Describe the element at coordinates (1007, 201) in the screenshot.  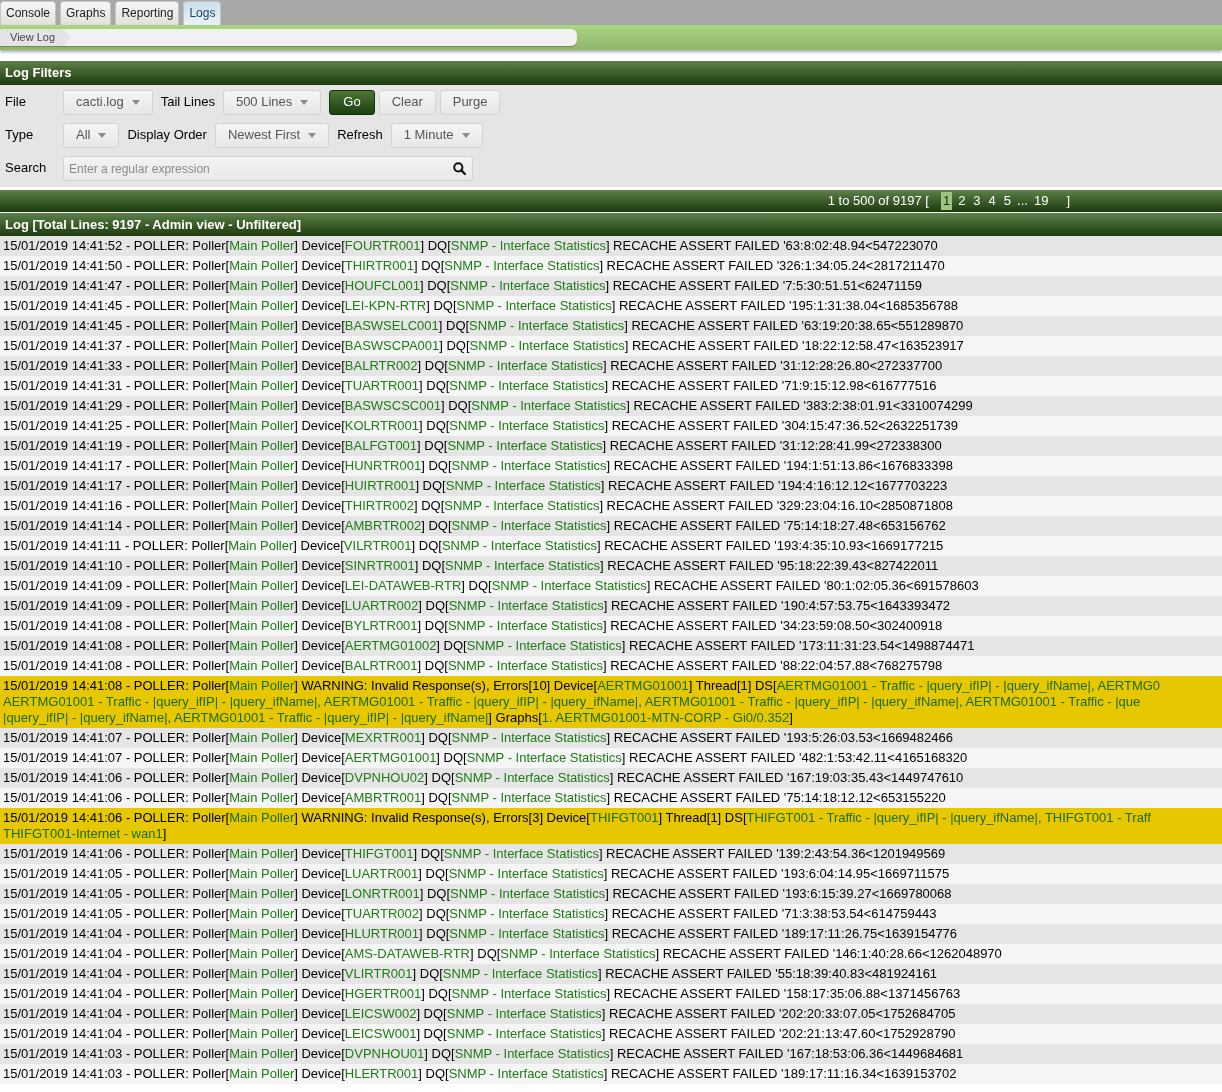
I see `page-link: 5` at that location.